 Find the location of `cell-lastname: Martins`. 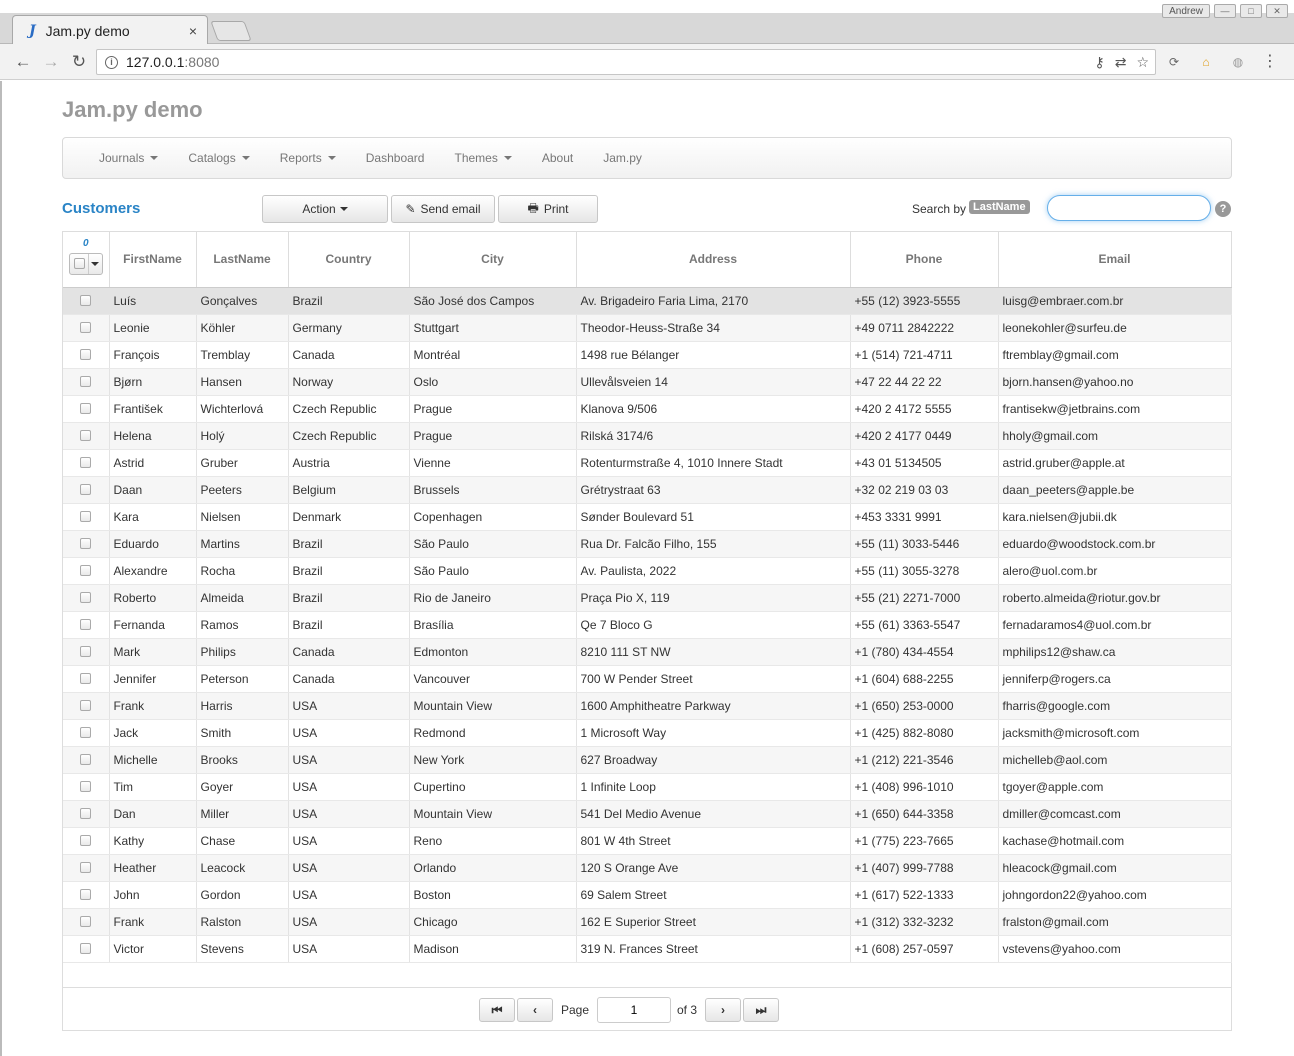

cell-lastname: Martins is located at coordinates (242, 544).